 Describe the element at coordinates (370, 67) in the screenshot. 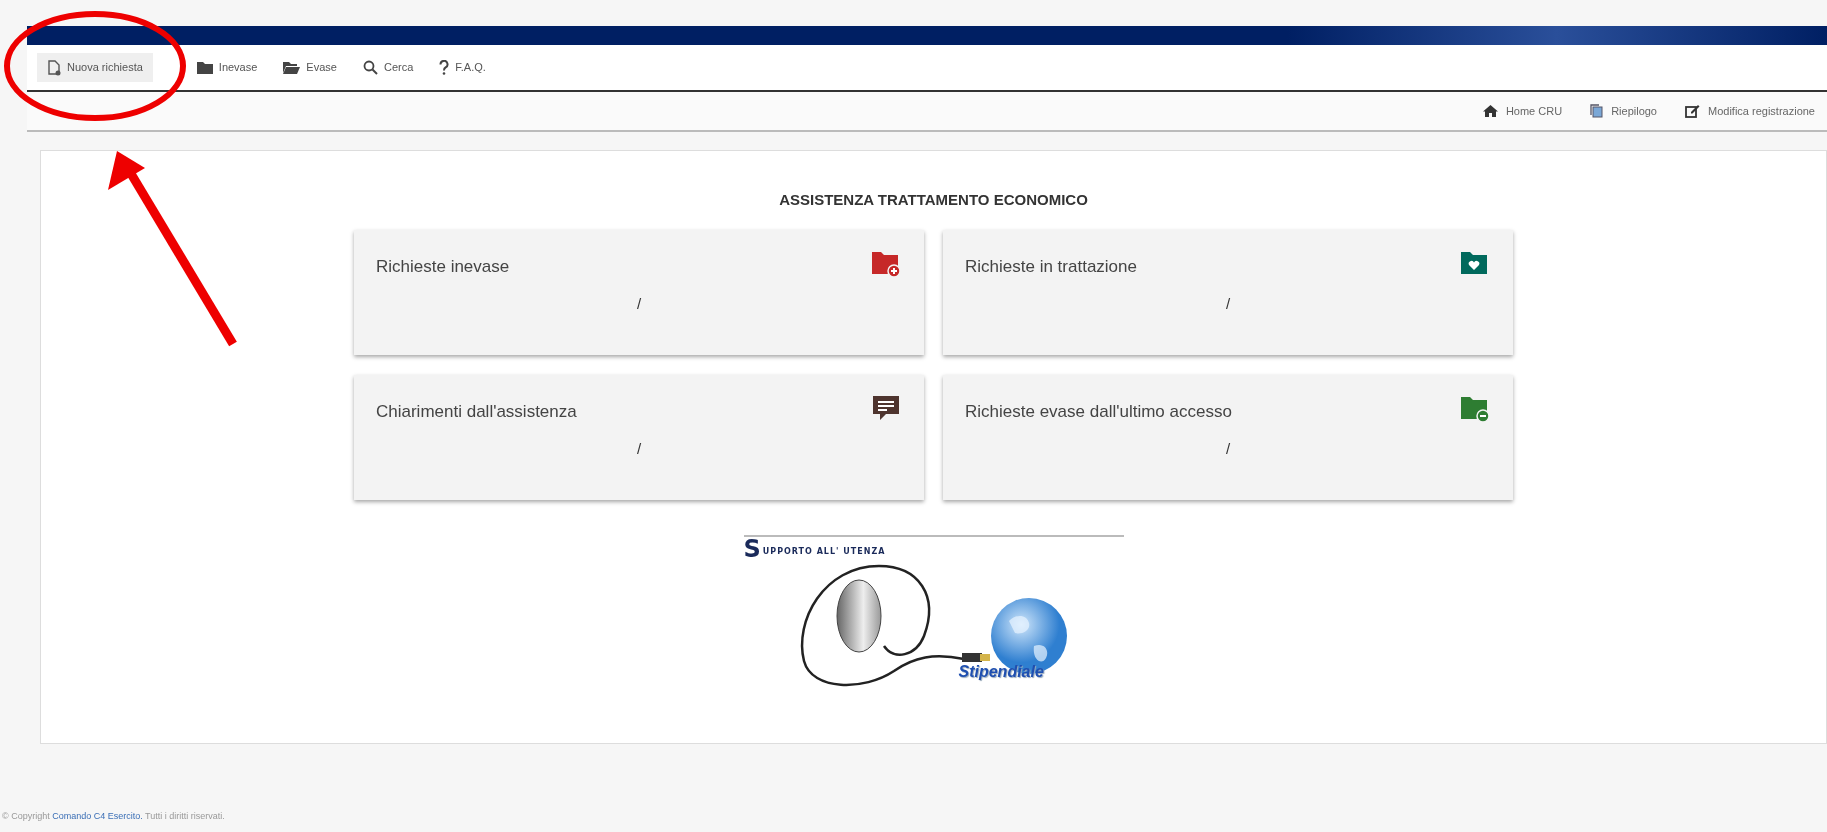

I see `search-icon` at that location.